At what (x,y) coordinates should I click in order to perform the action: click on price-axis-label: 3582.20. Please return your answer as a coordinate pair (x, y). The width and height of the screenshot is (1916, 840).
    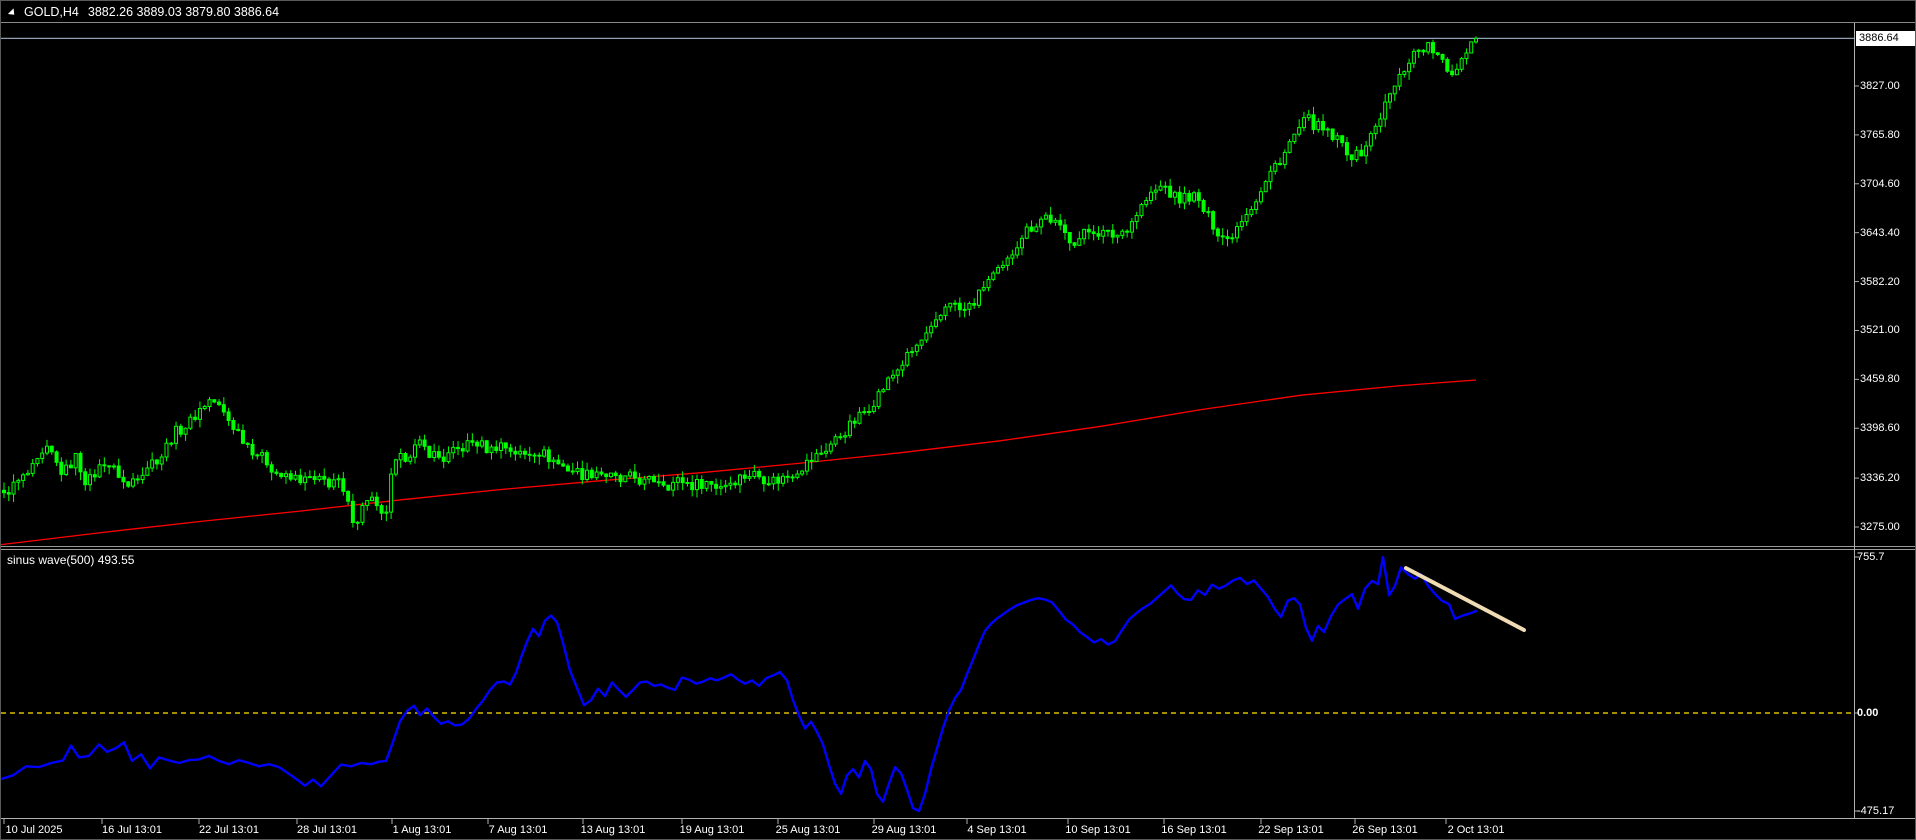
    Looking at the image, I should click on (1880, 281).